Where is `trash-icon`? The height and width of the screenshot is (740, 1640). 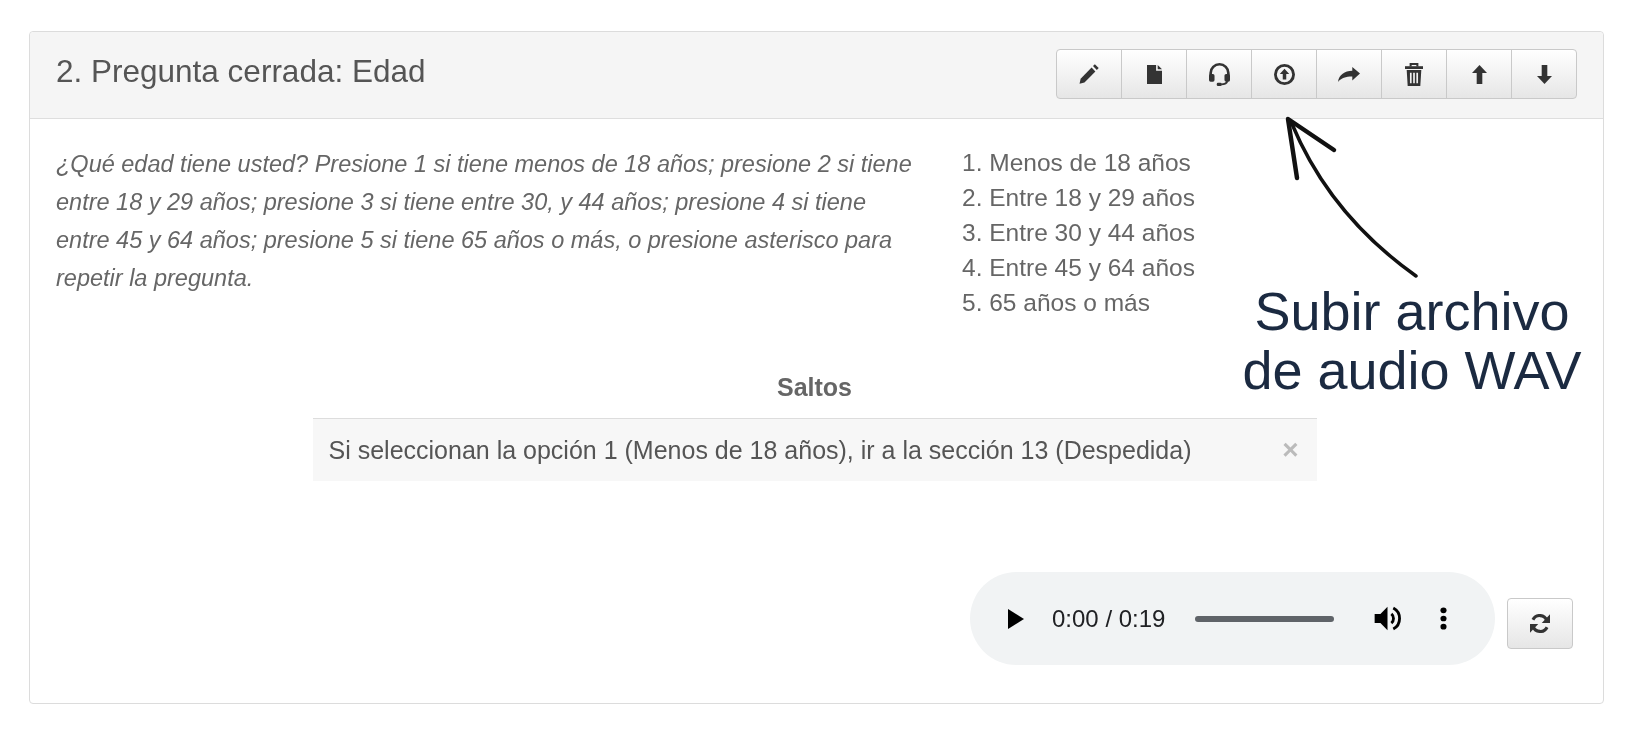 trash-icon is located at coordinates (1414, 74).